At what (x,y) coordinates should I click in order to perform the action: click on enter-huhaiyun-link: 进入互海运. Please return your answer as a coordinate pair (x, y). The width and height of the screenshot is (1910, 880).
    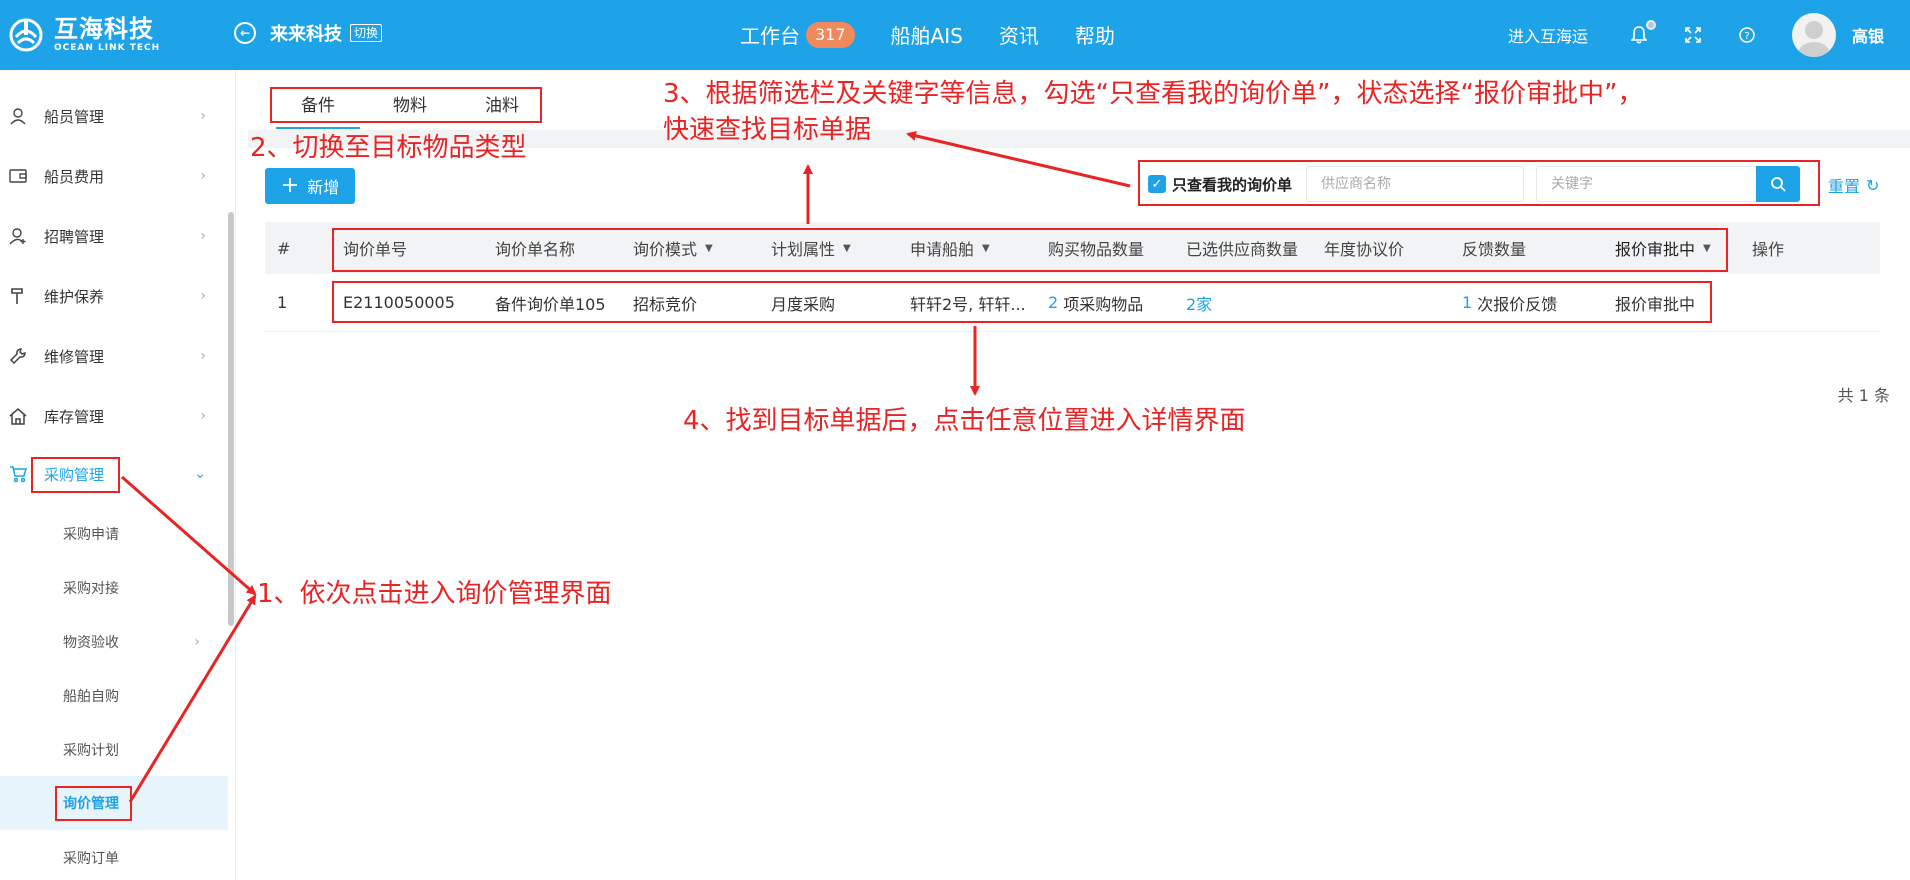
    Looking at the image, I should click on (1548, 35).